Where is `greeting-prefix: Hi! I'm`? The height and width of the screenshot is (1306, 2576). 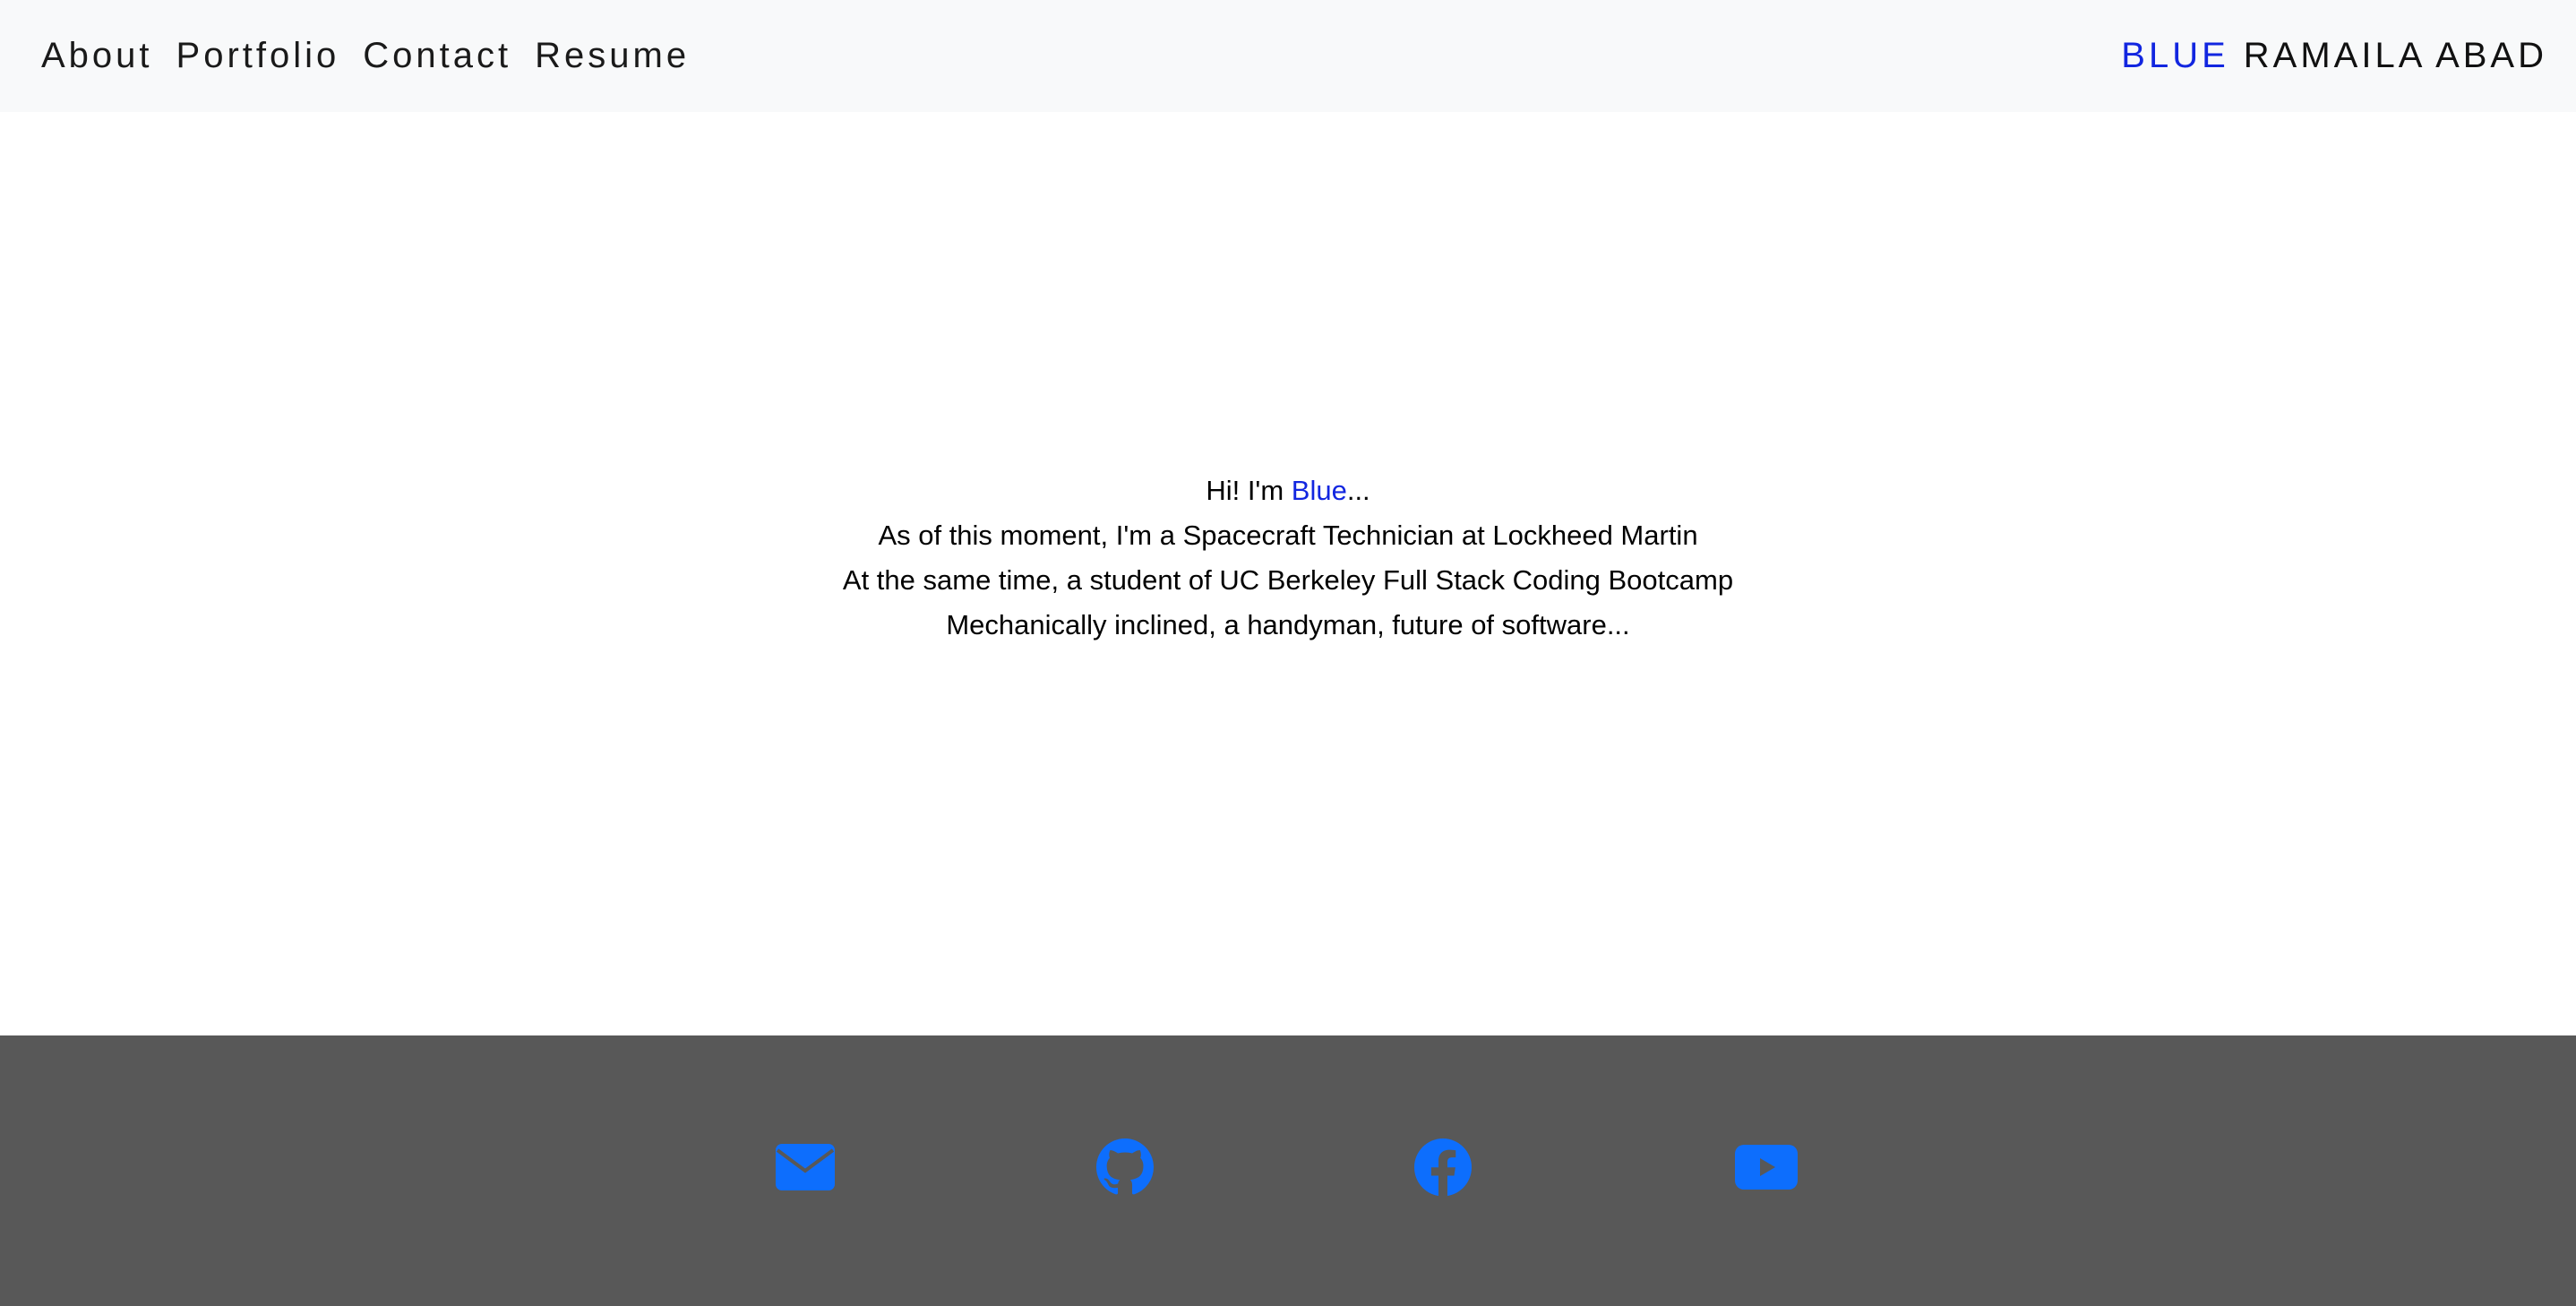 greeting-prefix: Hi! I'm is located at coordinates (1249, 490).